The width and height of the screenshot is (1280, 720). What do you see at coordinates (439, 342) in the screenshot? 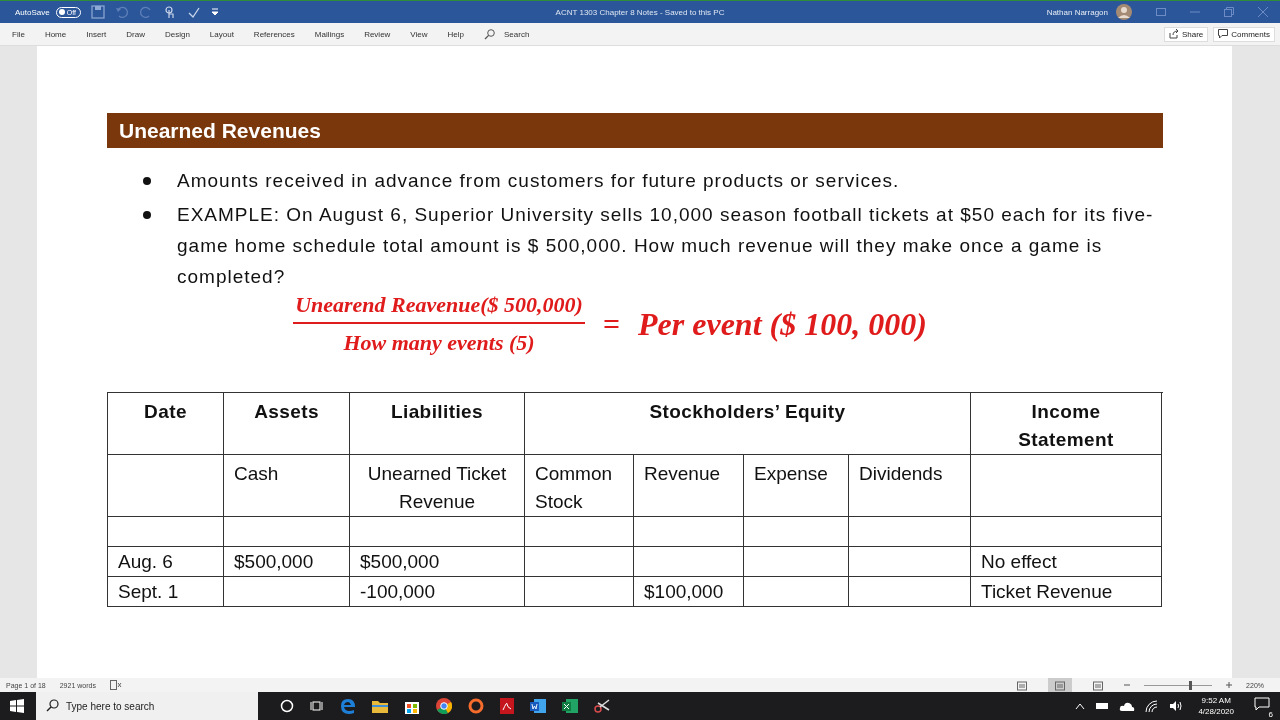
I see `formula-denominator: How many events (5)` at bounding box center [439, 342].